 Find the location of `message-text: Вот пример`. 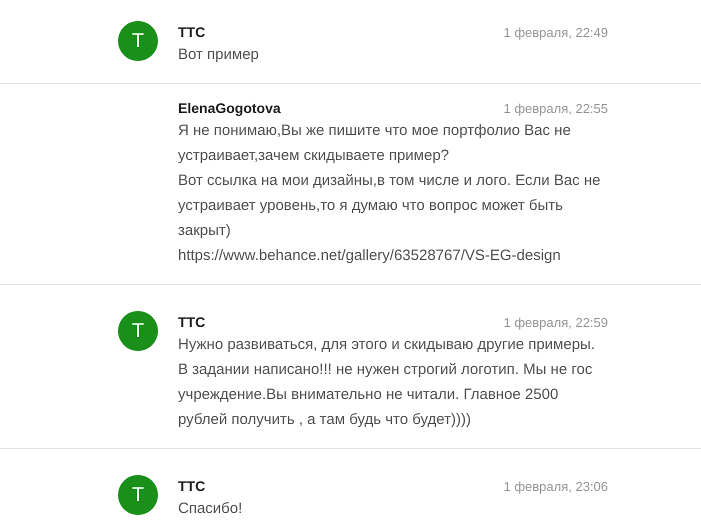

message-text: Вот пример is located at coordinates (219, 55).